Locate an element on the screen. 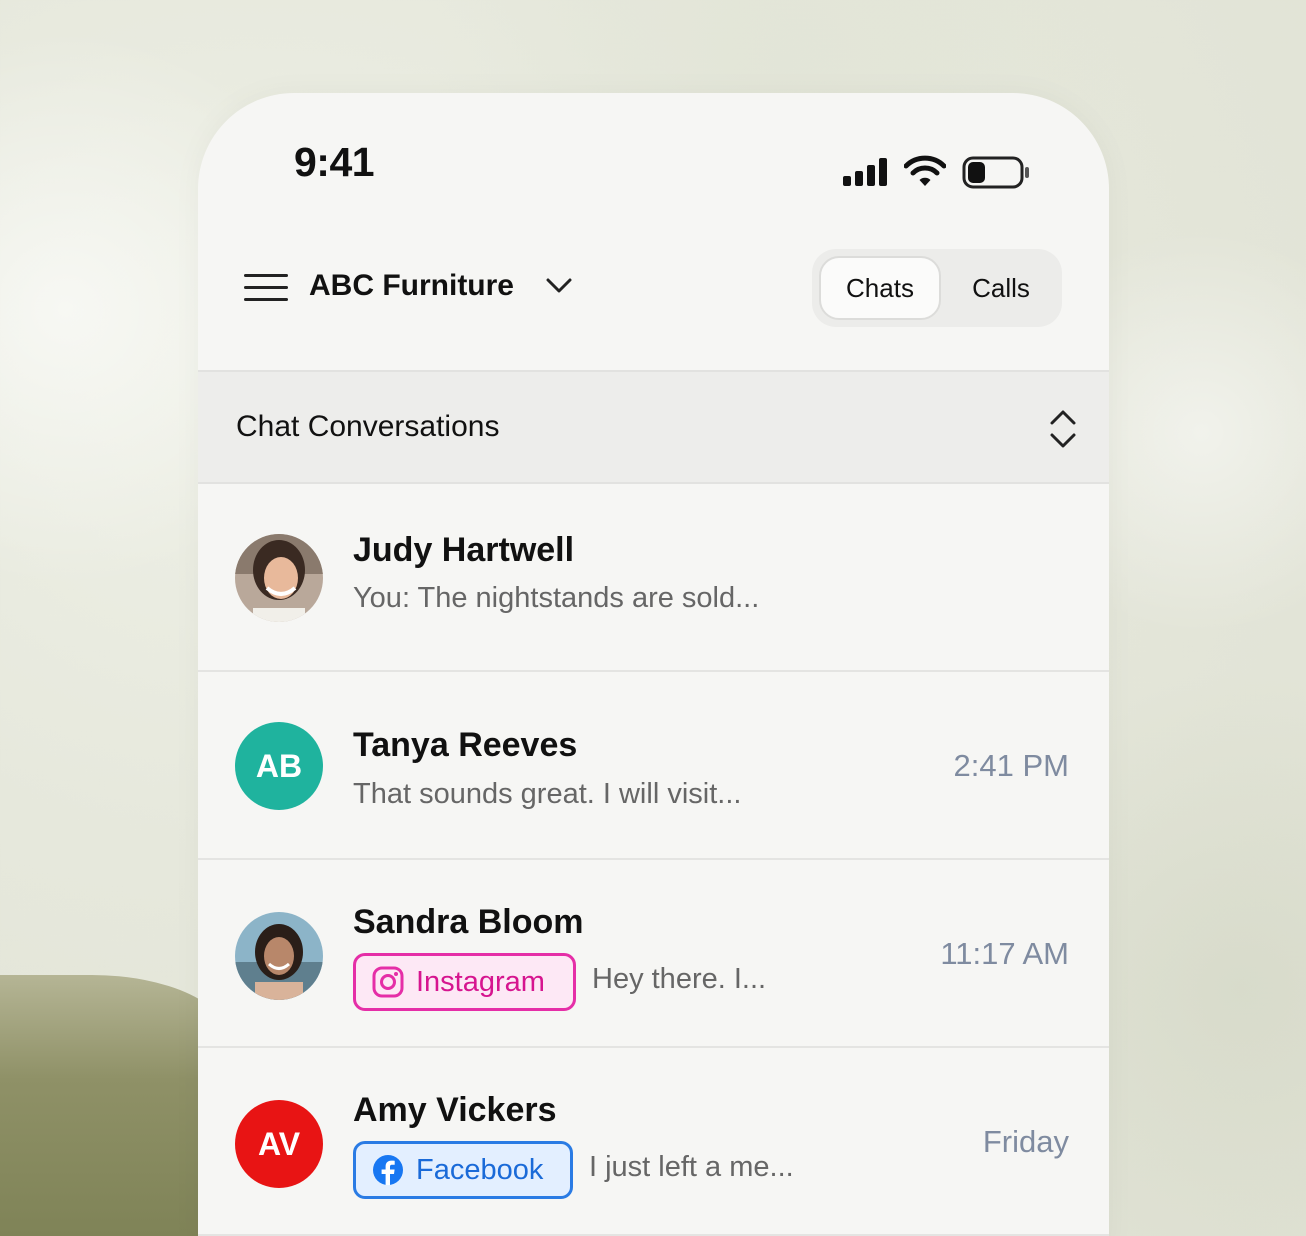  conversation-filter-bar: Chat Conversations is located at coordinates (653, 427).